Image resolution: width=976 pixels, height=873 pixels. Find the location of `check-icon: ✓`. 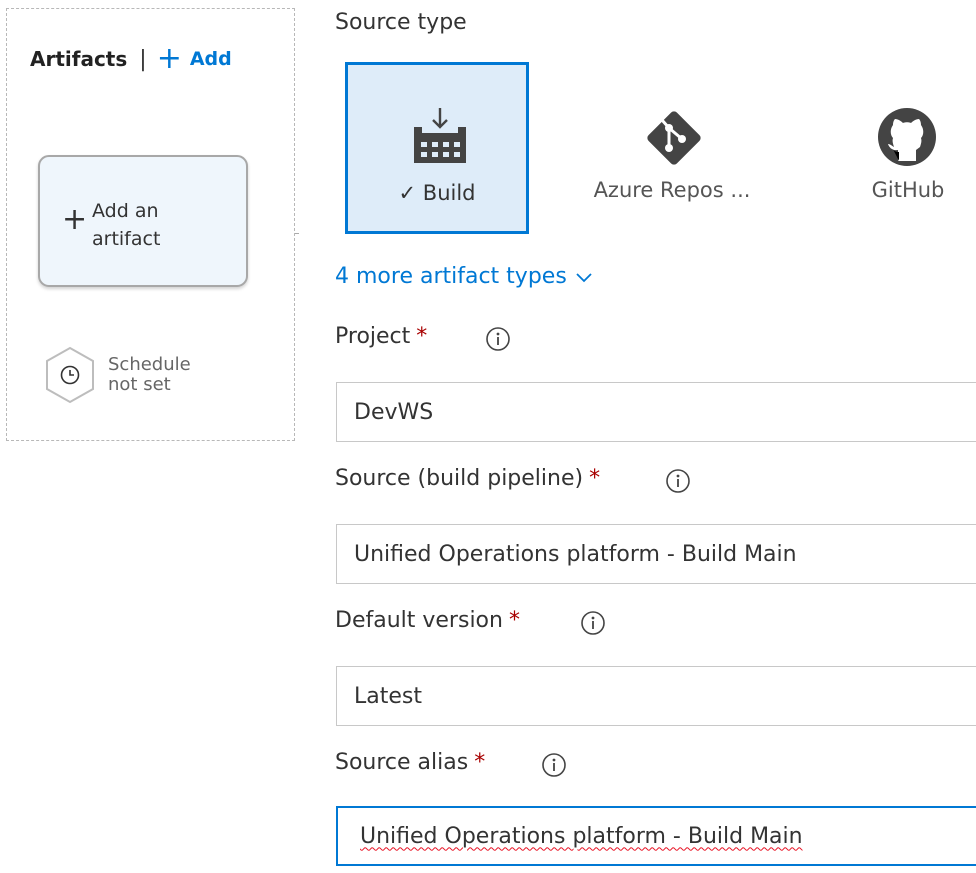

check-icon: ✓ is located at coordinates (410, 193).